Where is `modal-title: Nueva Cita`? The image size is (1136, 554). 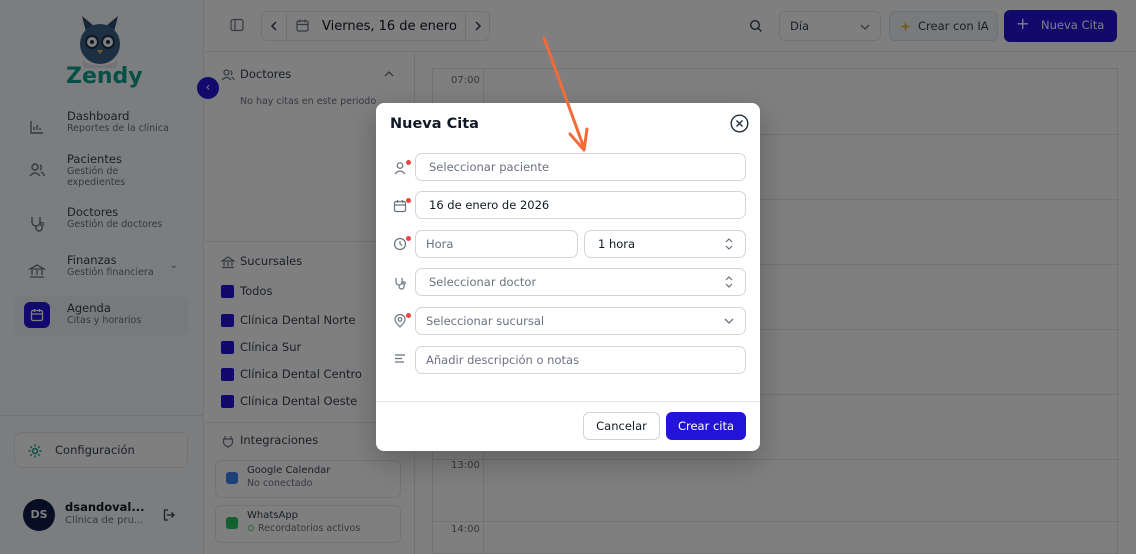
modal-title: Nueva Cita is located at coordinates (434, 124).